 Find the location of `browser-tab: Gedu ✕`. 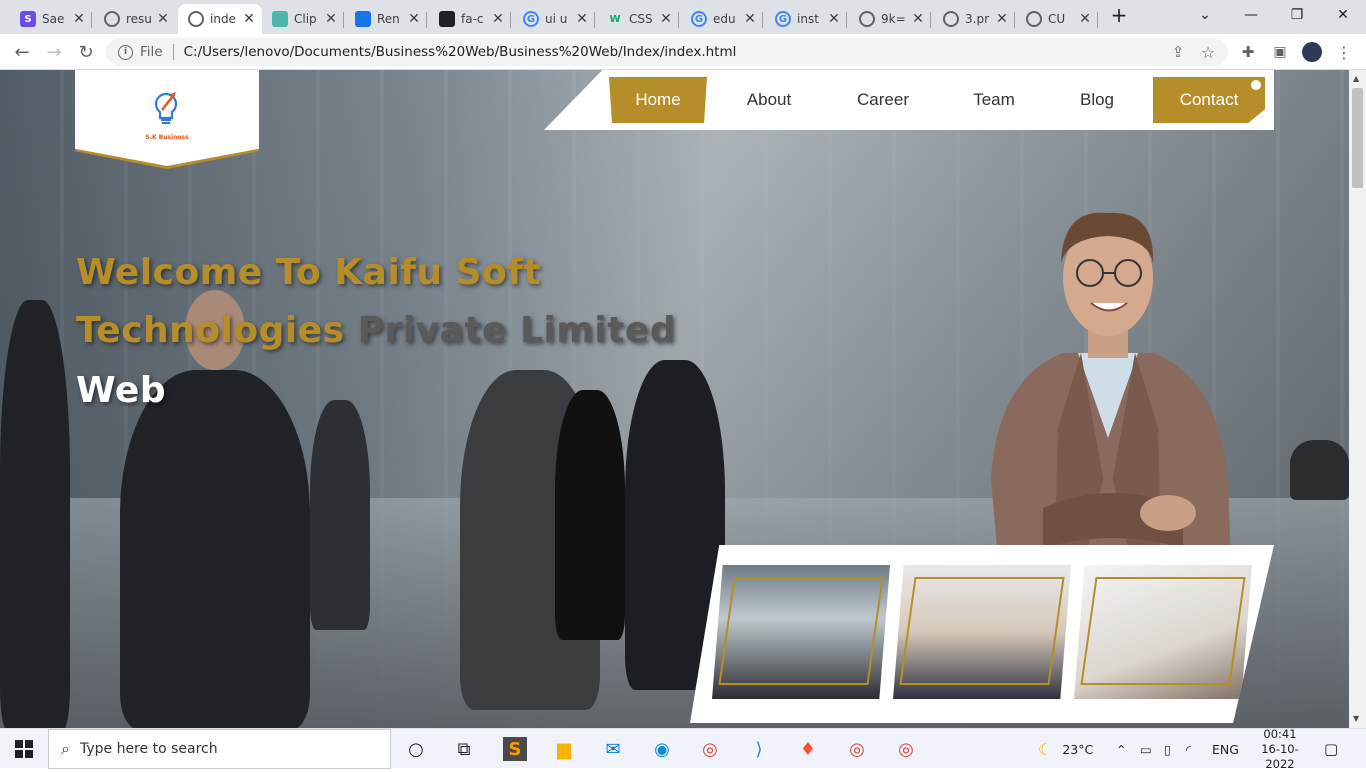

browser-tab: Gedu ✕ is located at coordinates (722, 19).